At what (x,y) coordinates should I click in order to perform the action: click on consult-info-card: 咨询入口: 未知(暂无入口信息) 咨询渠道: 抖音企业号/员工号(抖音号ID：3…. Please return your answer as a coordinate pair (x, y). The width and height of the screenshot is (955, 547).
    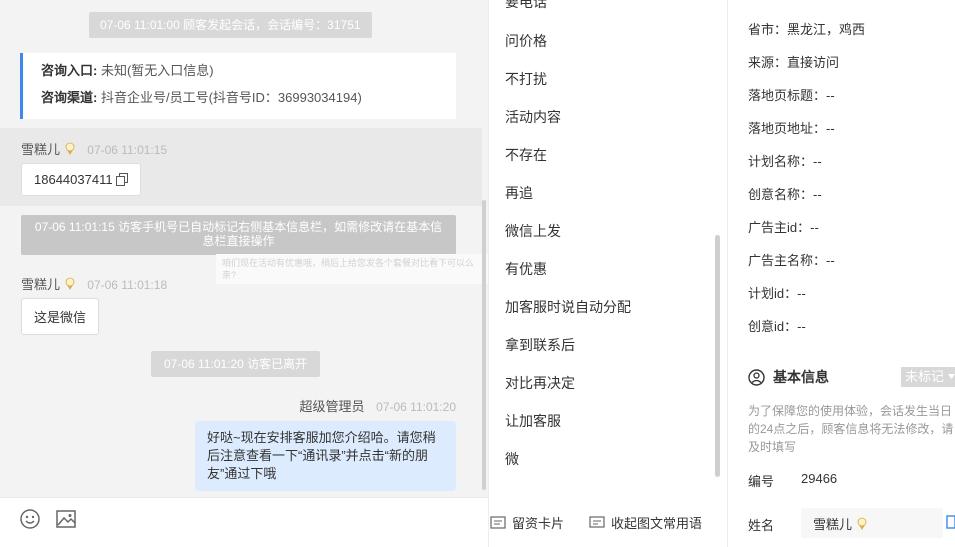
    Looking at the image, I should click on (238, 86).